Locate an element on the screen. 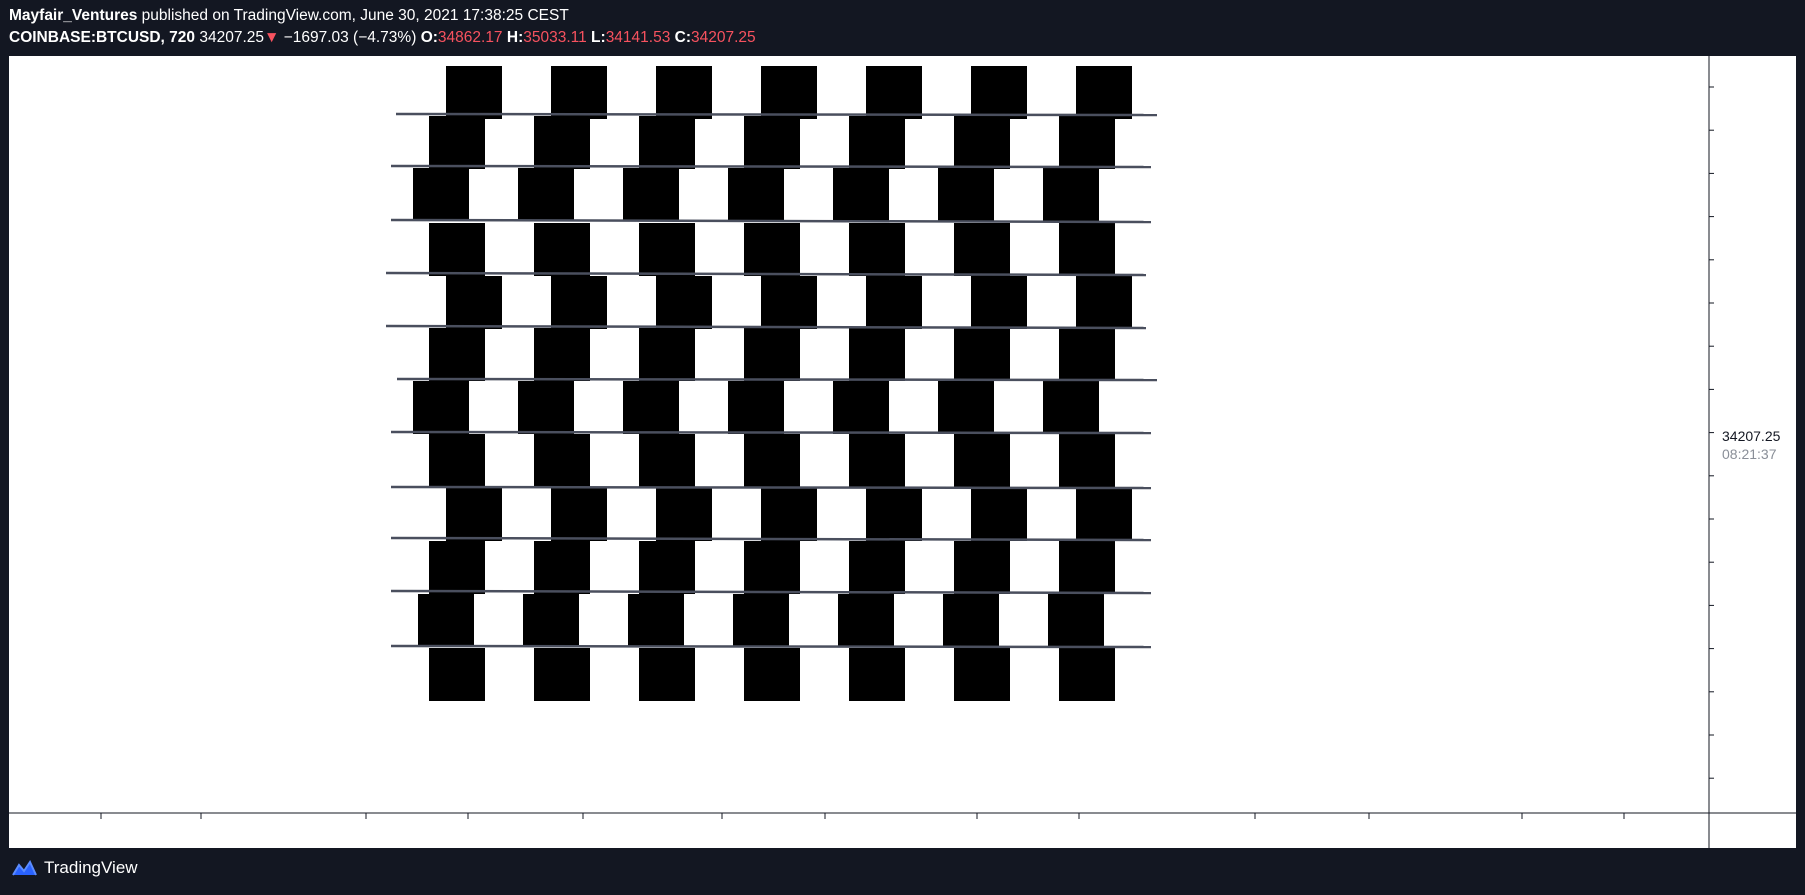 This screenshot has width=1805, height=895. close-label: C: is located at coordinates (683, 37).